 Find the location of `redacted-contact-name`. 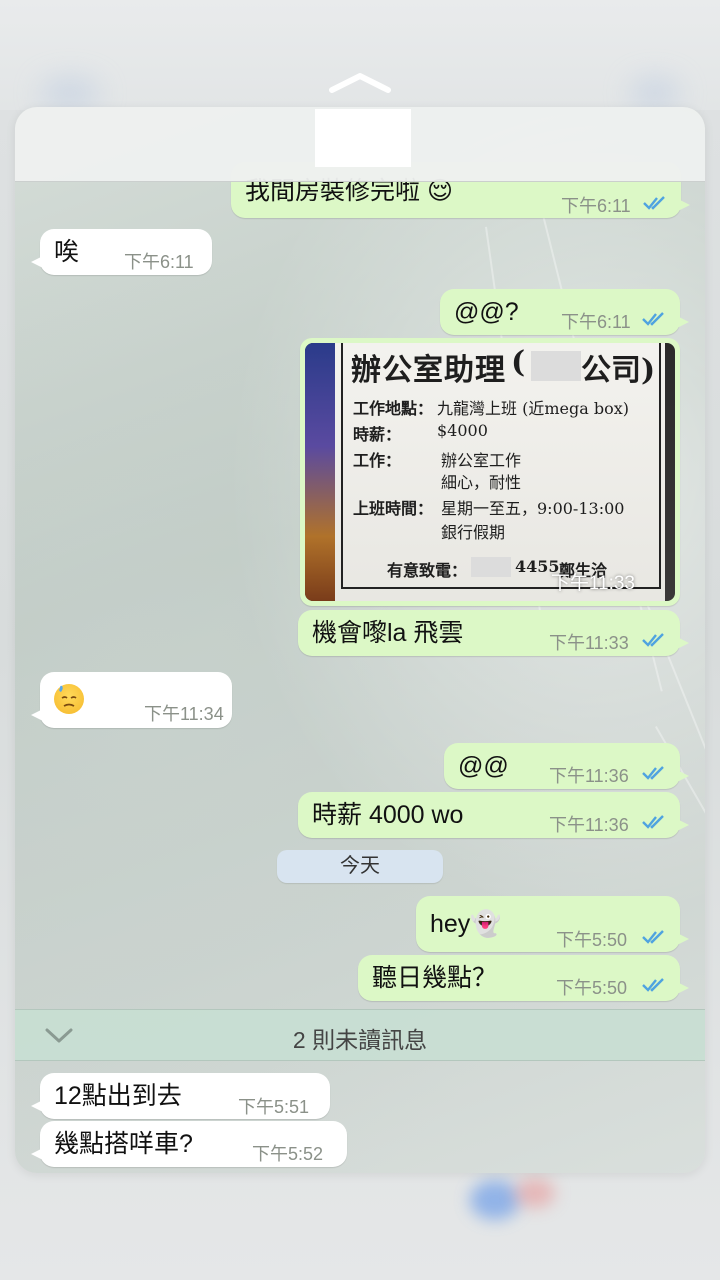

redacted-contact-name is located at coordinates (363, 138).